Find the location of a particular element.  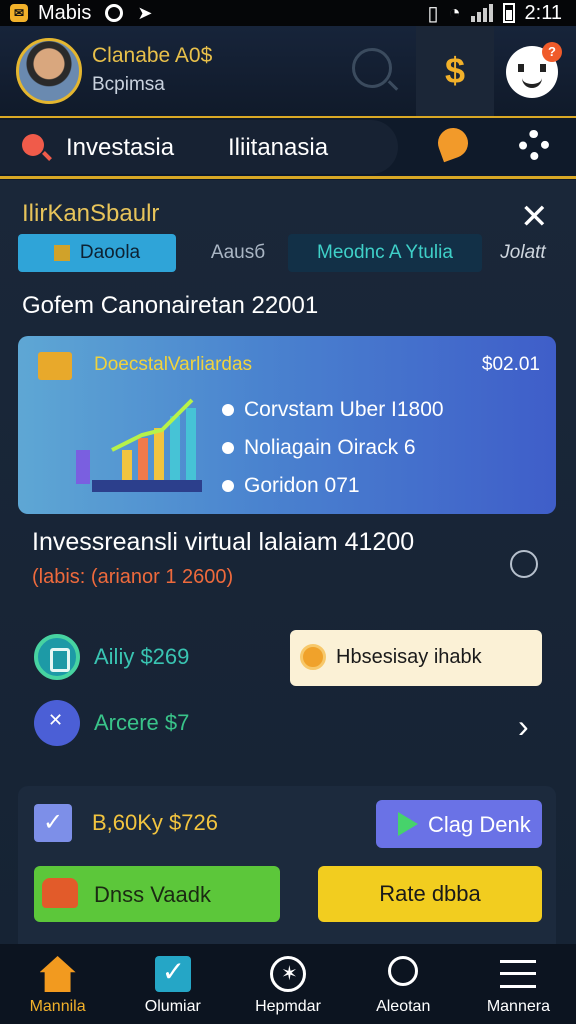

user-subtitle: Bcpimsa is located at coordinates (128, 84).